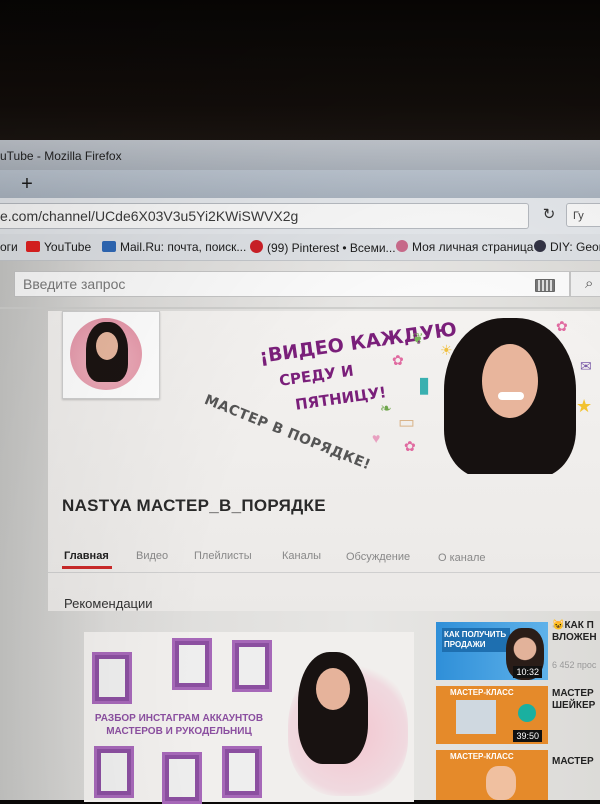  I want to click on video-duration: 10:32, so click(527, 672).